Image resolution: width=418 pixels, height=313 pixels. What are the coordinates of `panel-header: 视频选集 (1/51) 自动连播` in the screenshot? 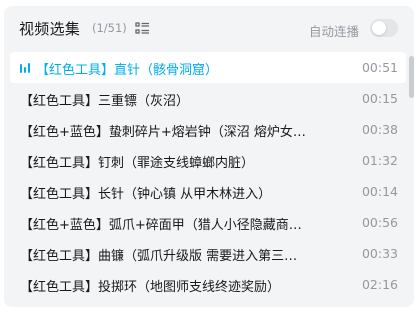 It's located at (209, 28).